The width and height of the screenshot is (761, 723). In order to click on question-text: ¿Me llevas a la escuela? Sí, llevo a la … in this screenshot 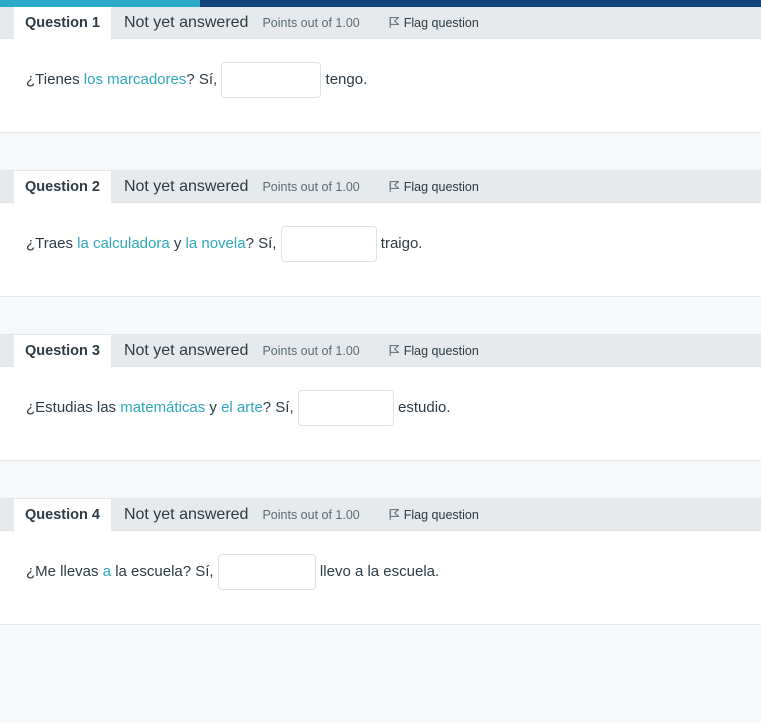, I will do `click(393, 572)`.